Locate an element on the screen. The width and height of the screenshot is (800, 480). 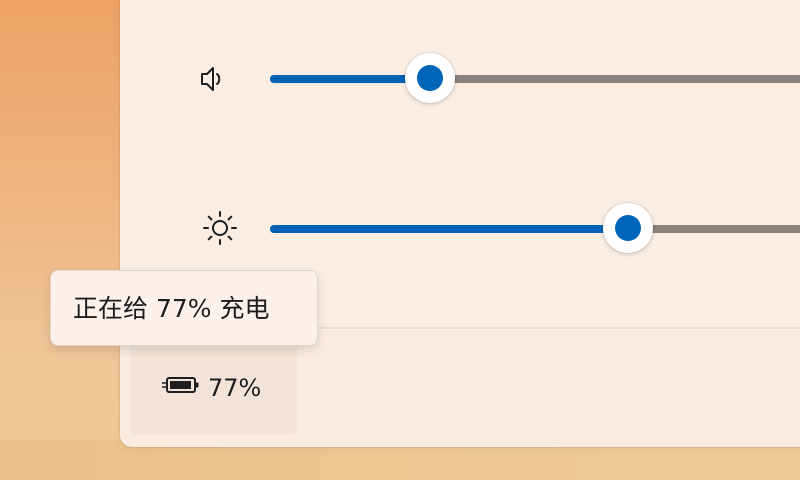
battery-tooltip-text: 正在给 77% 充电 is located at coordinates (171, 308).